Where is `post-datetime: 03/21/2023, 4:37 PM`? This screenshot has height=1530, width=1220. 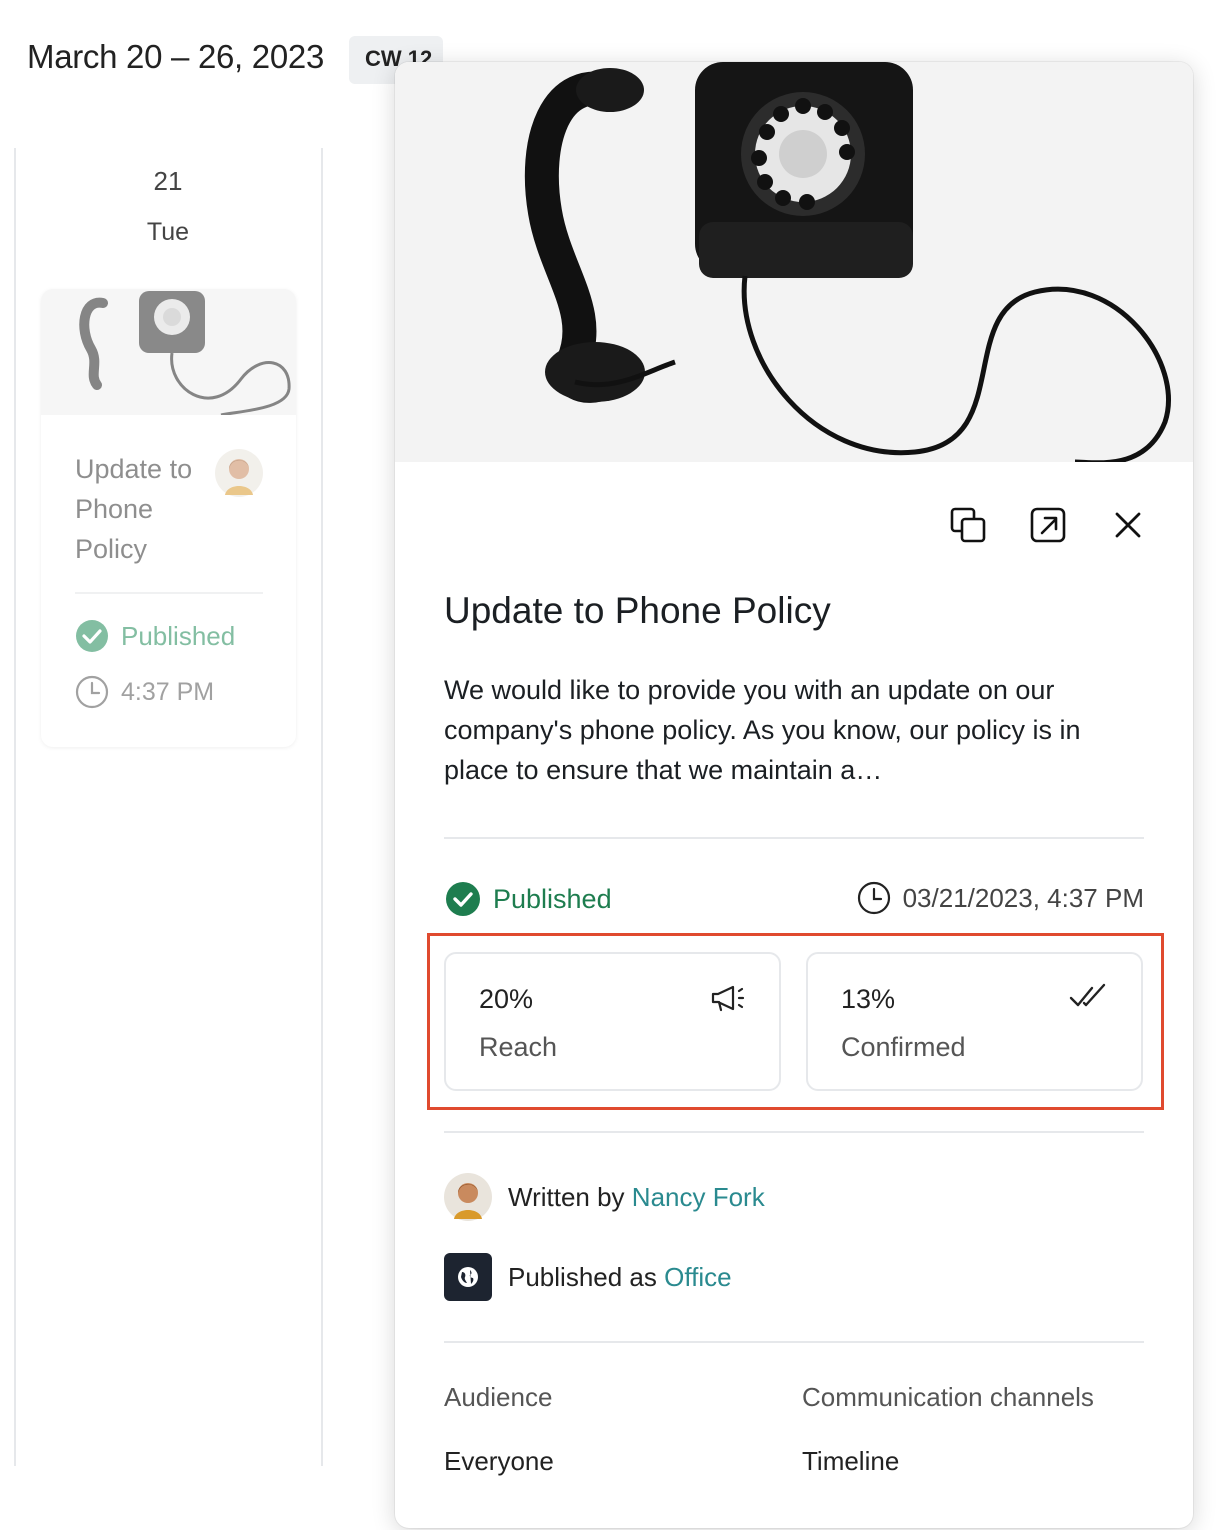
post-datetime: 03/21/2023, 4:37 PM is located at coordinates (1000, 898).